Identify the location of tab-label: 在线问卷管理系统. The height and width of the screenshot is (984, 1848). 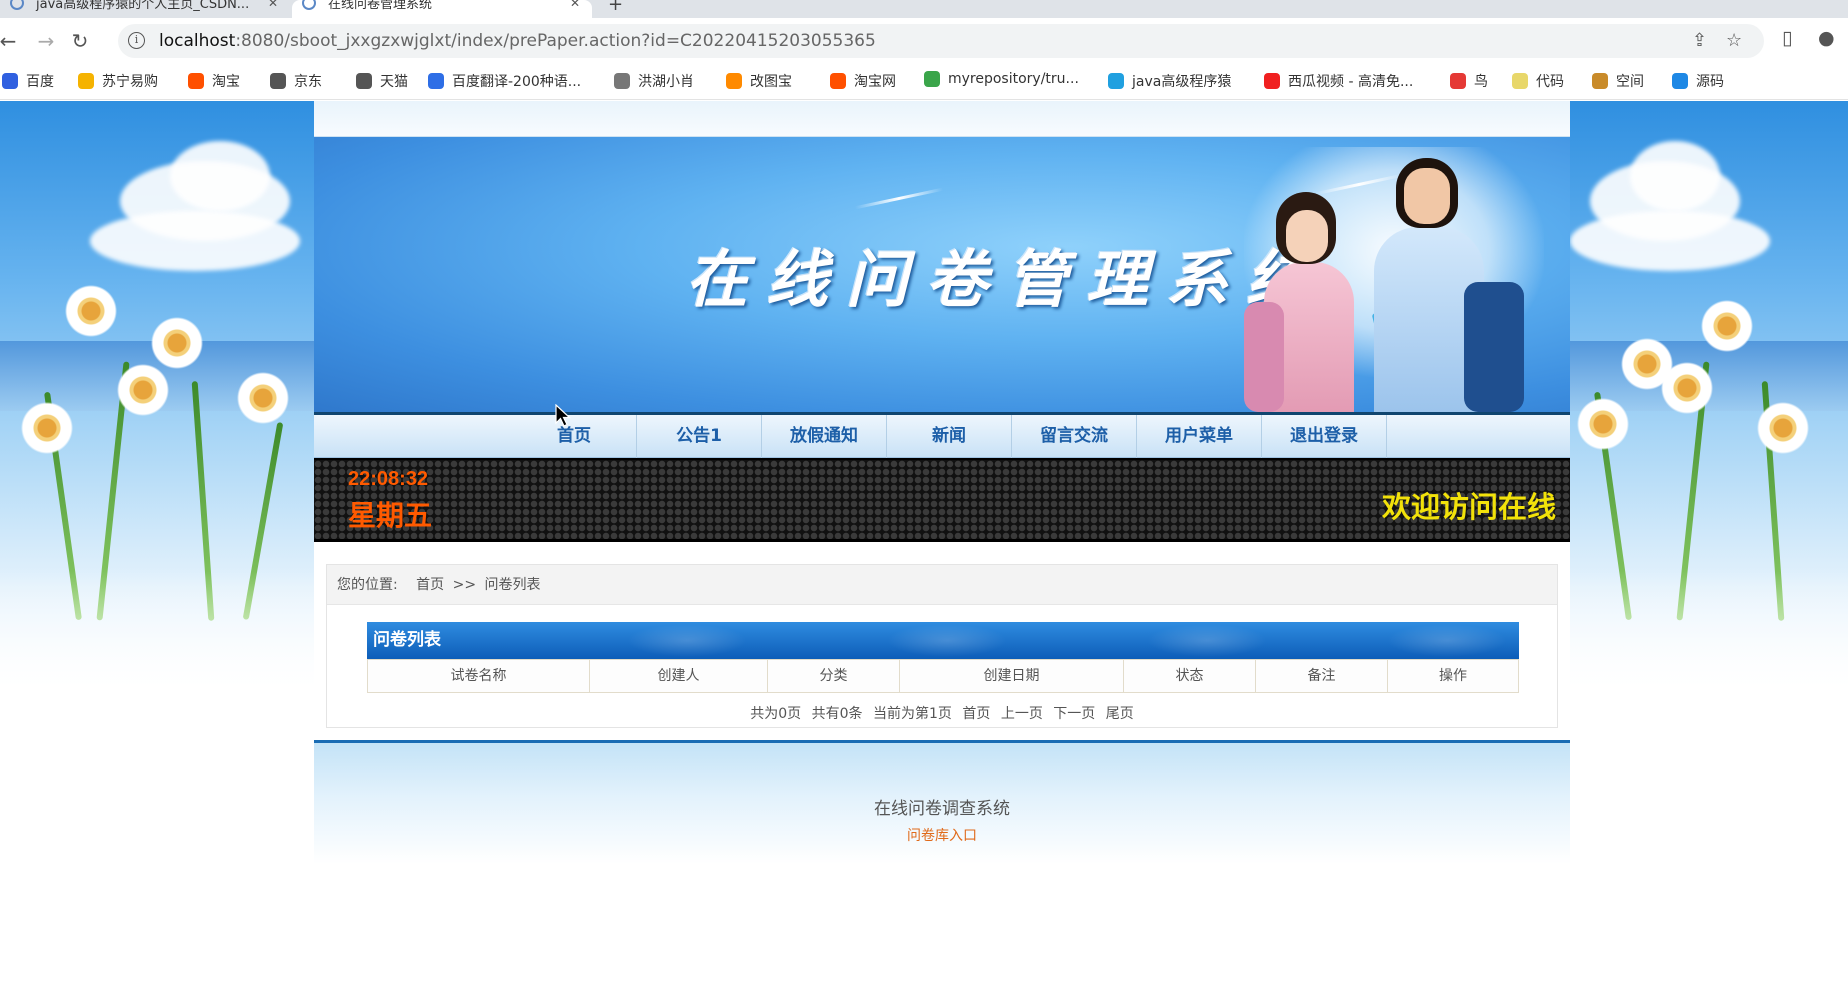
(380, 6).